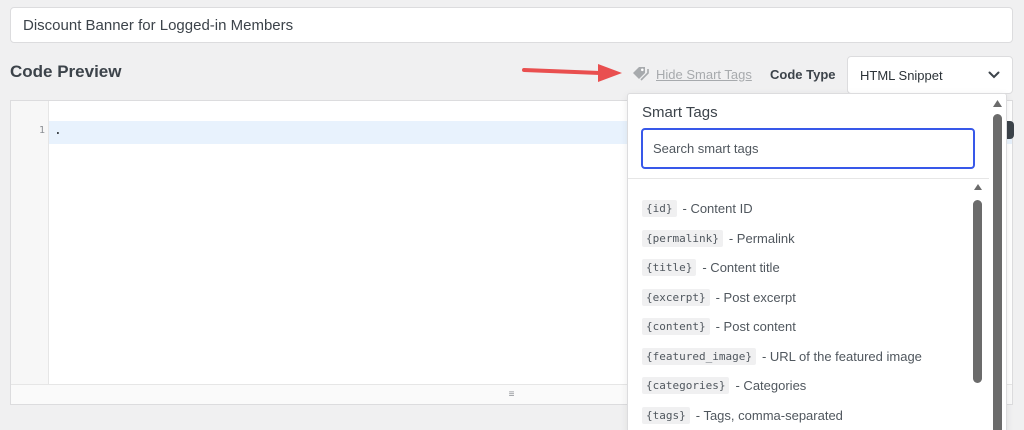  What do you see at coordinates (58, 130) in the screenshot?
I see `code-line: .` at bounding box center [58, 130].